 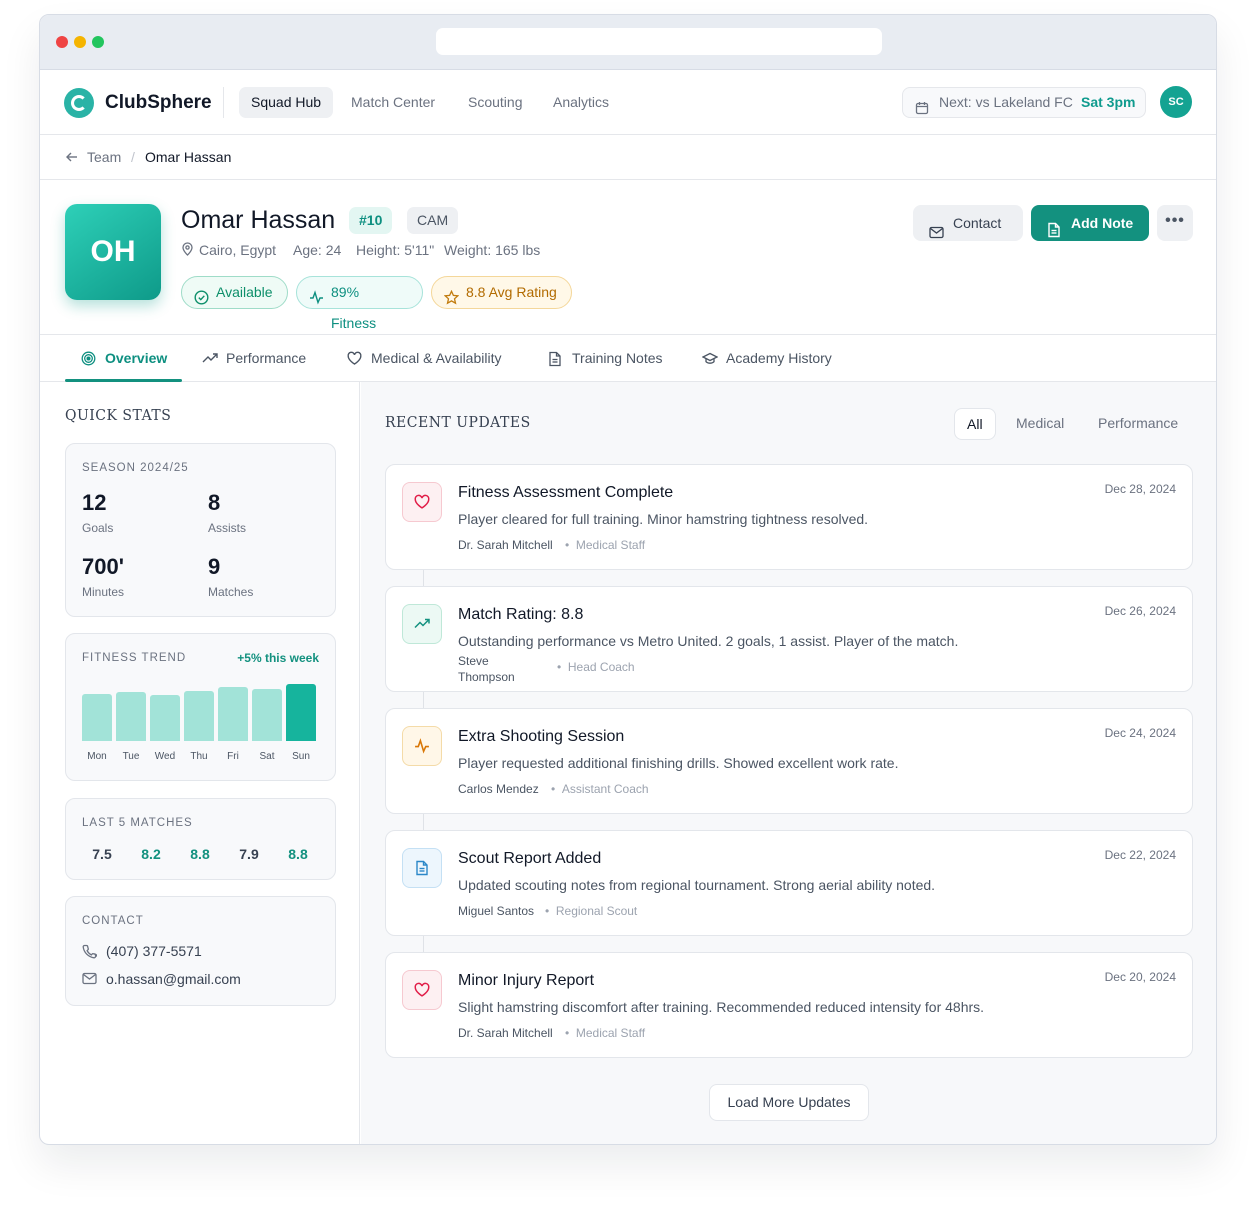 I want to click on recent-updates-title: RECENT UPDATES, so click(x=458, y=423).